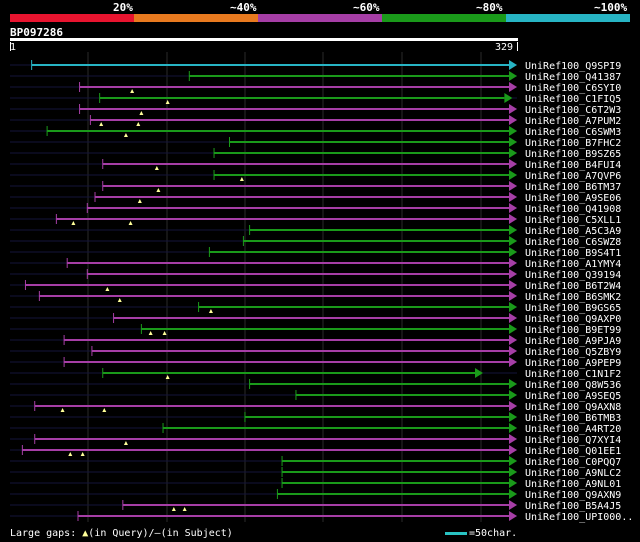 This screenshot has width=640, height=542. What do you see at coordinates (315, 352) in the screenshot?
I see `hit-row: UniRef100_Q5ZBY9` at bounding box center [315, 352].